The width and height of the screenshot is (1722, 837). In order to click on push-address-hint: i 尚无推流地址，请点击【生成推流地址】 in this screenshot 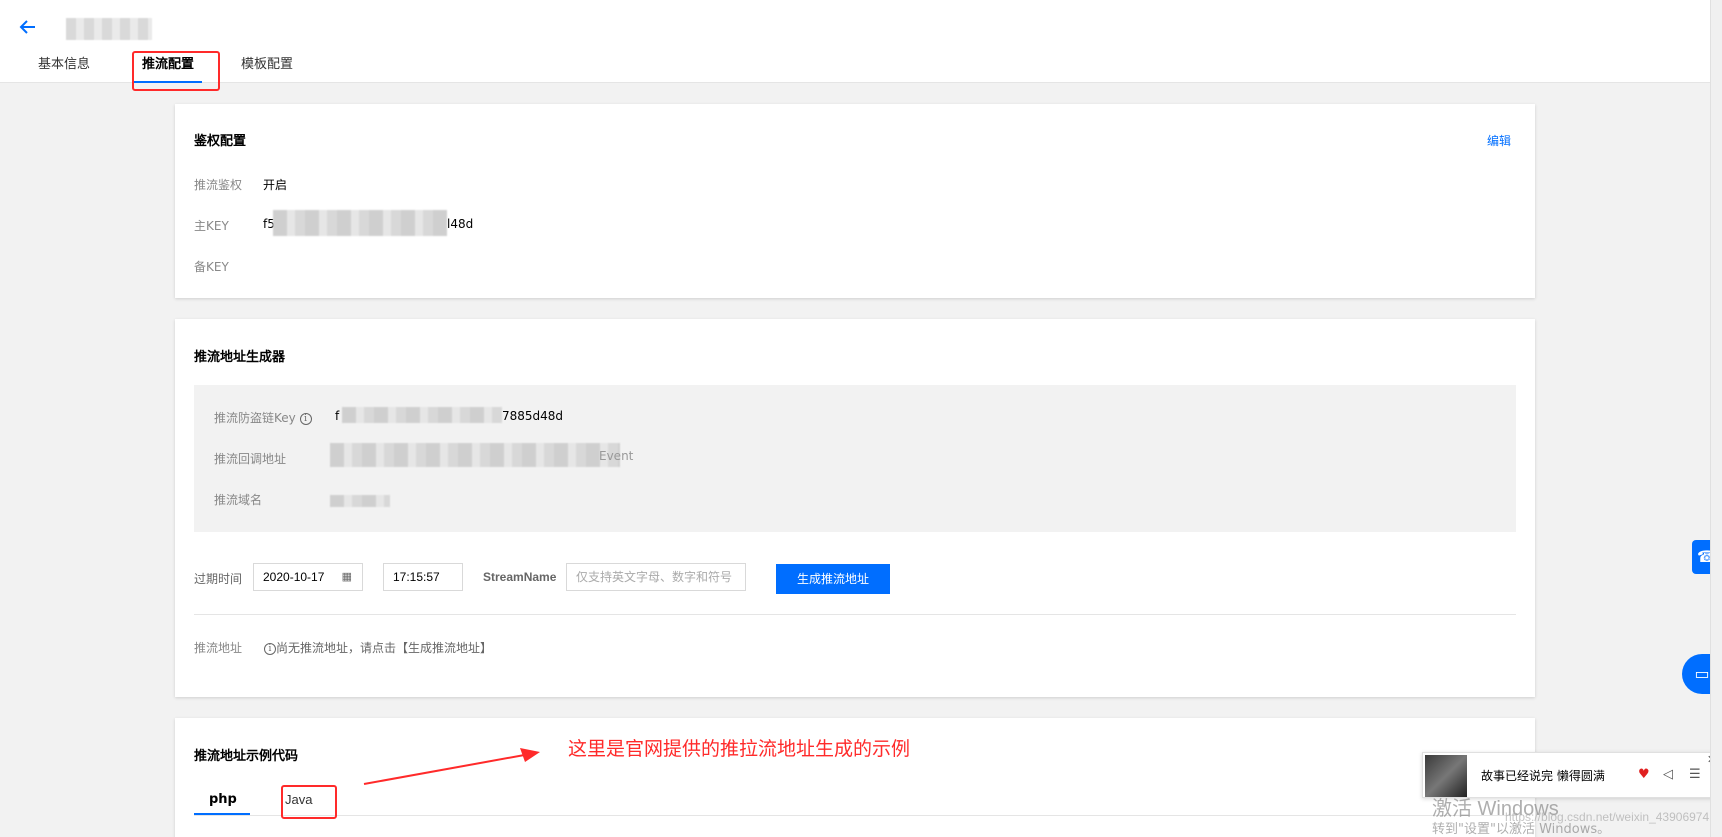, I will do `click(378, 647)`.